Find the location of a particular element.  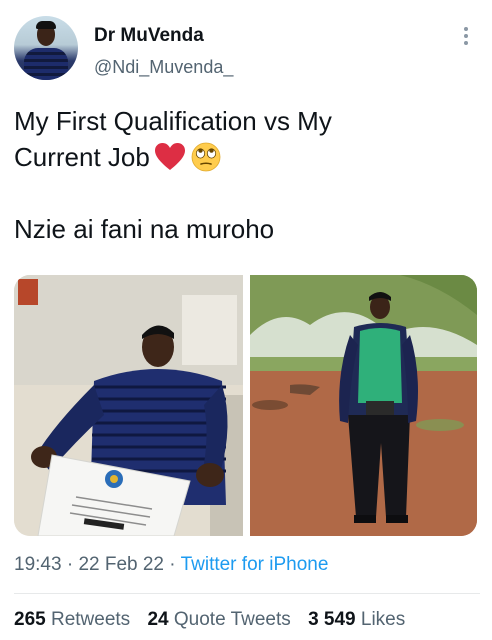

tweet-date: 22 Feb 22 is located at coordinates (121, 564).